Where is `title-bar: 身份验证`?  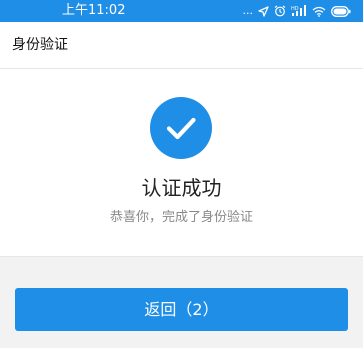
title-bar: 身份验证 is located at coordinates (181, 45).